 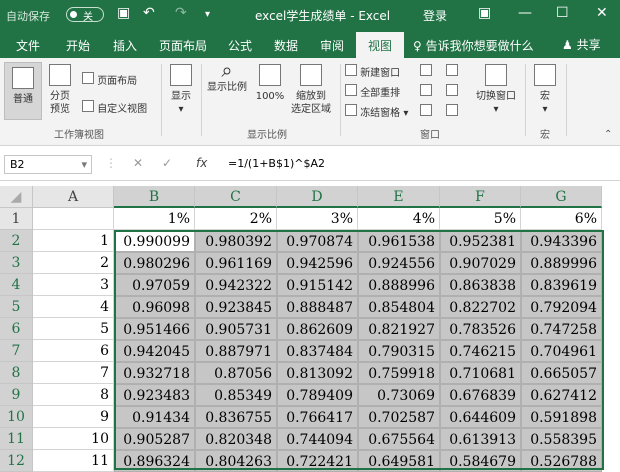 I want to click on ribbon-display-icon: ▣, so click(x=484, y=13).